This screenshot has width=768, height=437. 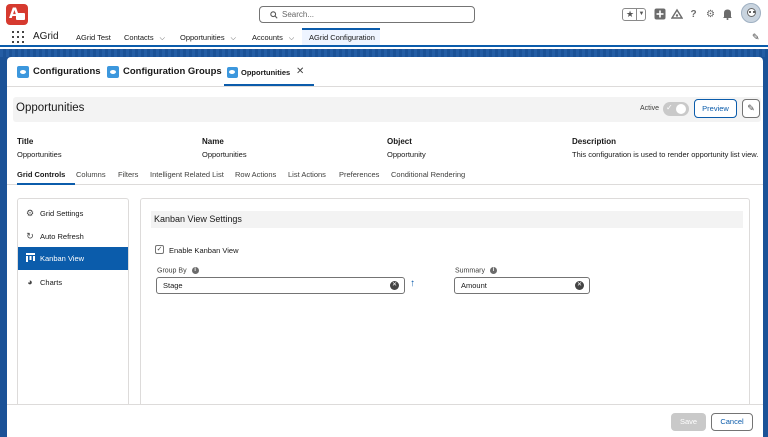 What do you see at coordinates (406, 148) in the screenshot?
I see `field-object: Object Opportunity` at bounding box center [406, 148].